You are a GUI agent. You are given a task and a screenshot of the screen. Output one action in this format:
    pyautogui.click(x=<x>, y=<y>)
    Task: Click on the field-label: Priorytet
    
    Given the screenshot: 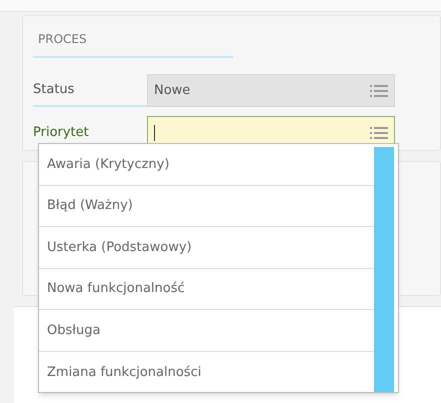 What is the action you would take?
    pyautogui.click(x=61, y=133)
    